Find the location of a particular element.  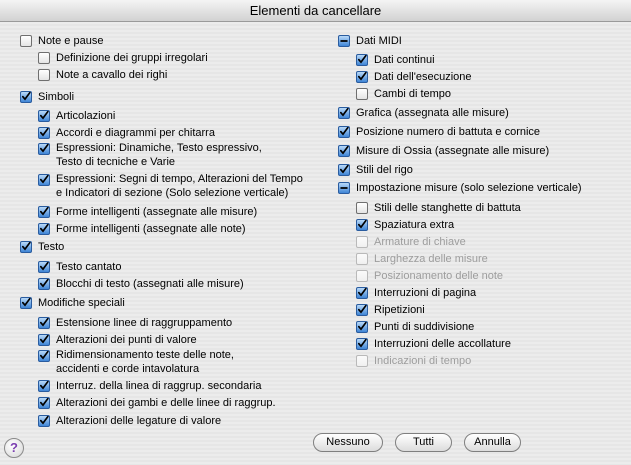

checkbox-accordi: Accordi e diagrammi per chitarra is located at coordinates (126, 132).